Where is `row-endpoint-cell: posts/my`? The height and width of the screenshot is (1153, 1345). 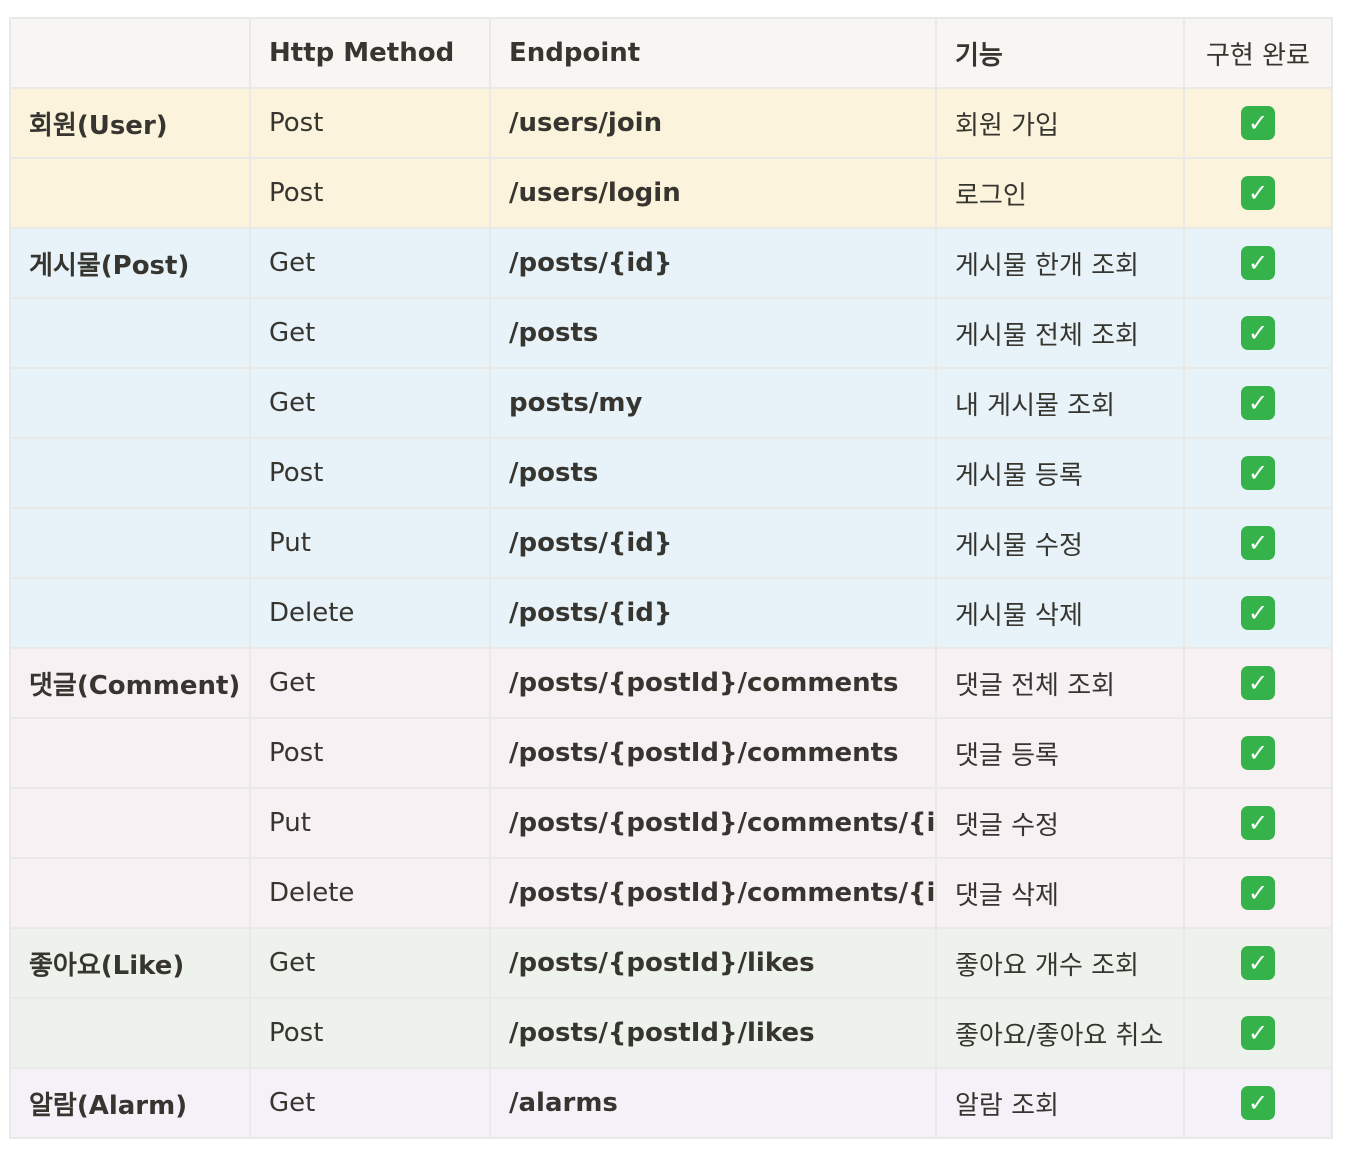 row-endpoint-cell: posts/my is located at coordinates (713, 403).